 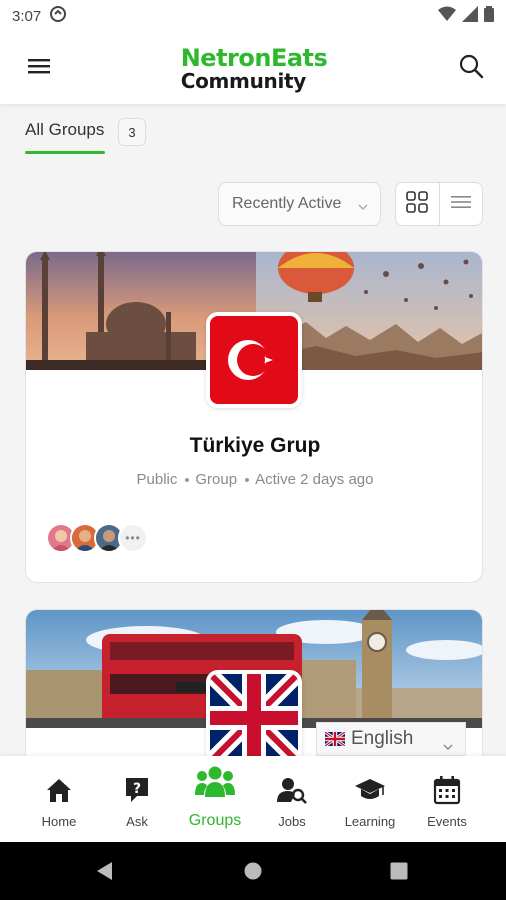 I want to click on graduation-cap-icon, so click(x=370, y=790).